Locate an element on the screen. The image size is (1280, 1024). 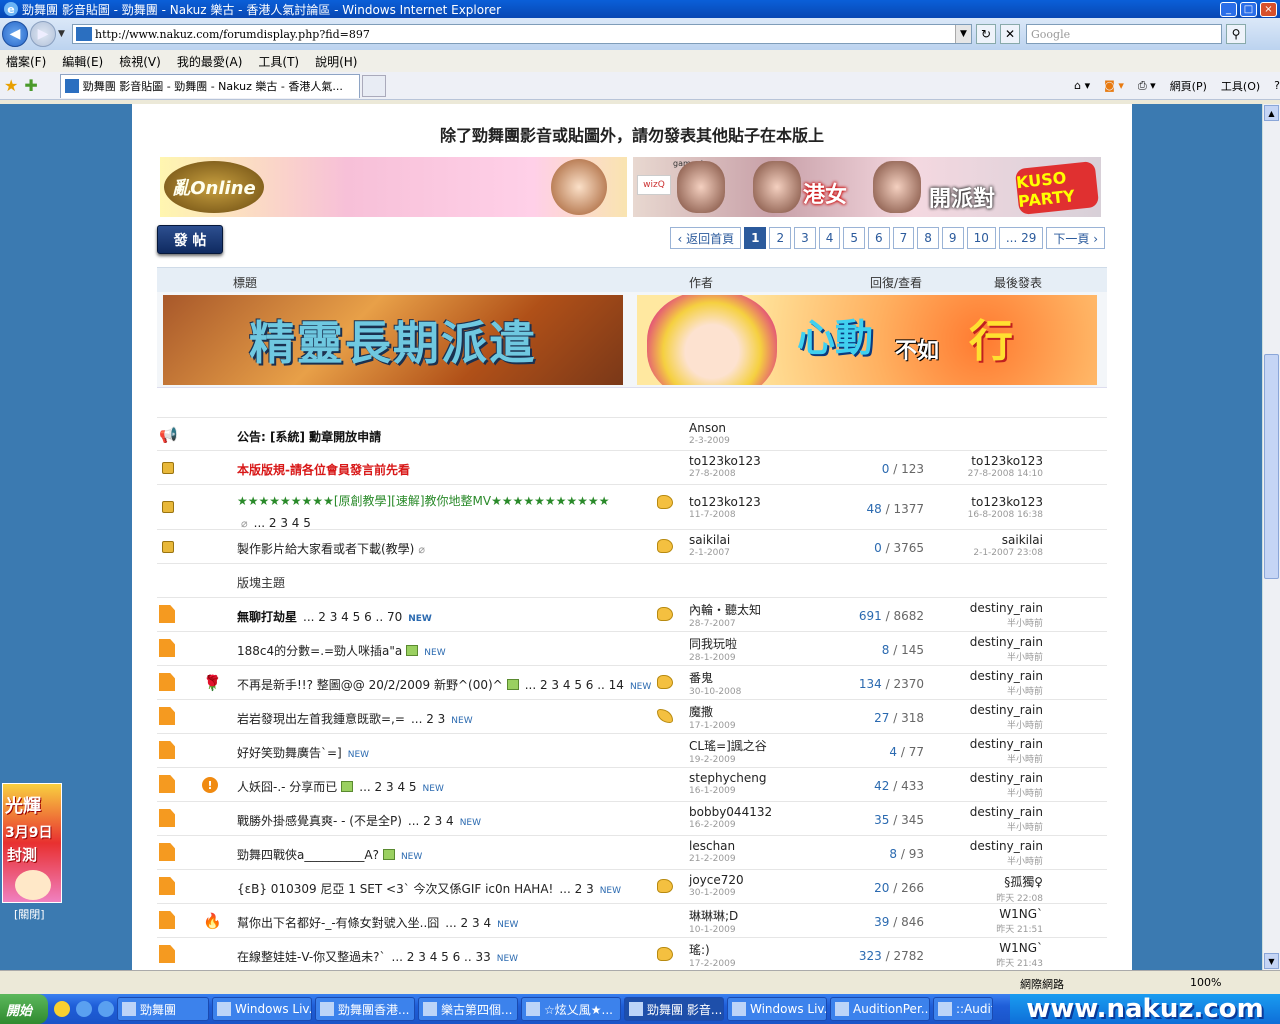
zoom-level: 100% is located at coordinates (1205, 982).